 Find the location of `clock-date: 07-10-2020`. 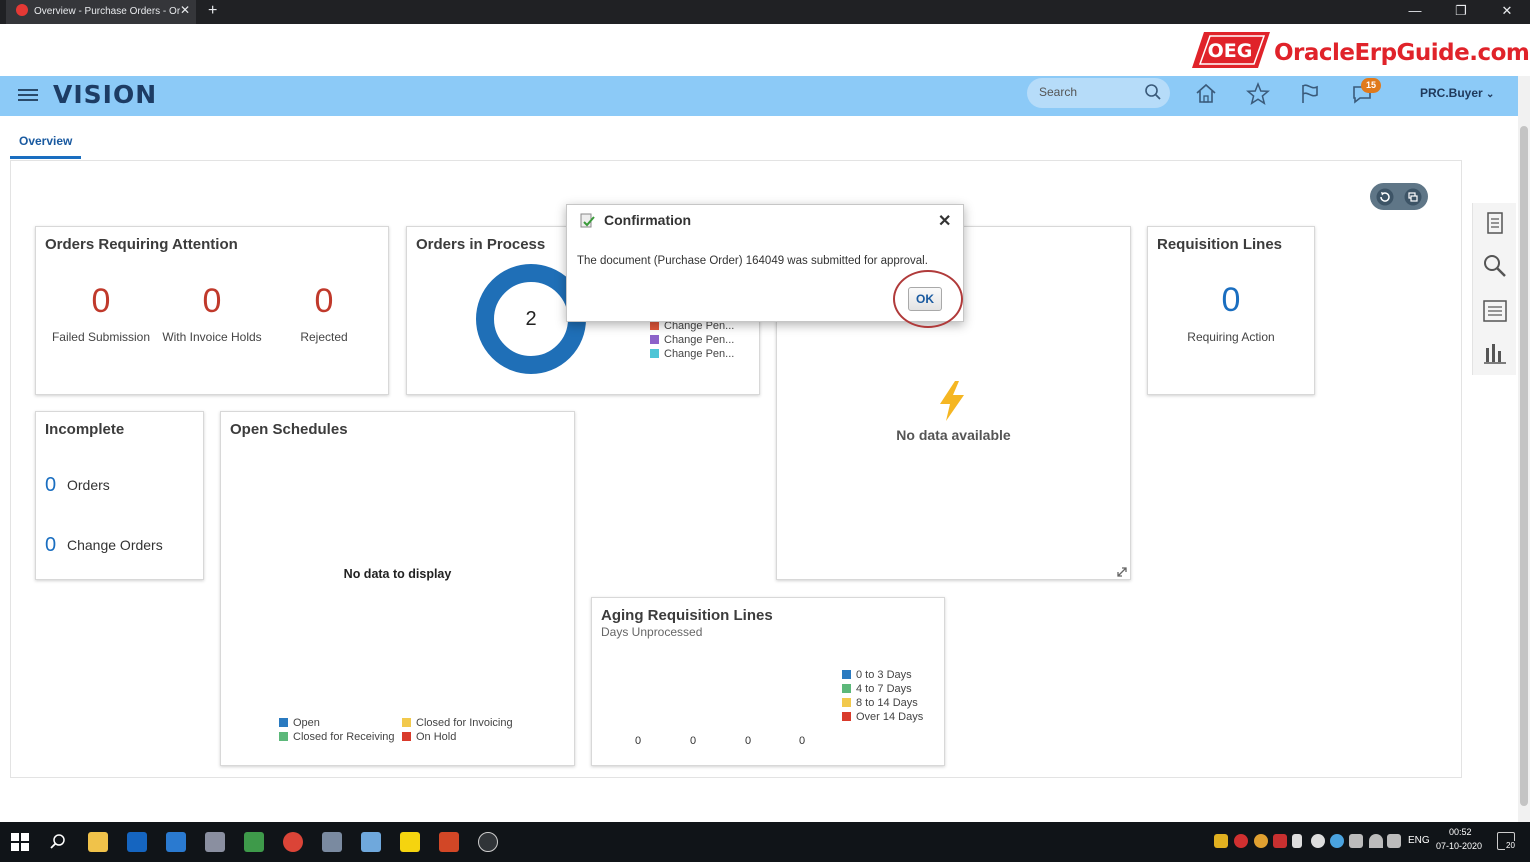

clock-date: 07-10-2020 is located at coordinates (1459, 846).